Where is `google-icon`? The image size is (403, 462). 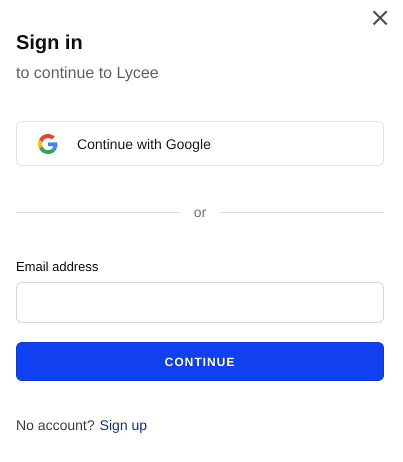 google-icon is located at coordinates (48, 144).